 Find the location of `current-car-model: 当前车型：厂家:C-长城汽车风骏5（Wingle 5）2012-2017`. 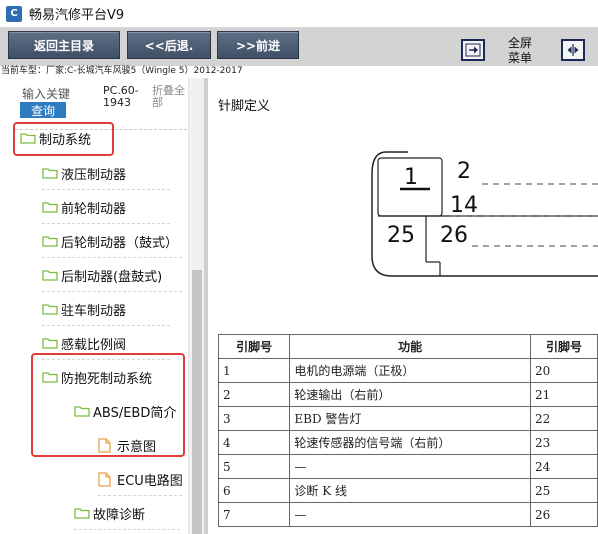

current-car-model: 当前车型：厂家:C-长城汽车风骏5（Wingle 5）2012-2017 is located at coordinates (122, 71).